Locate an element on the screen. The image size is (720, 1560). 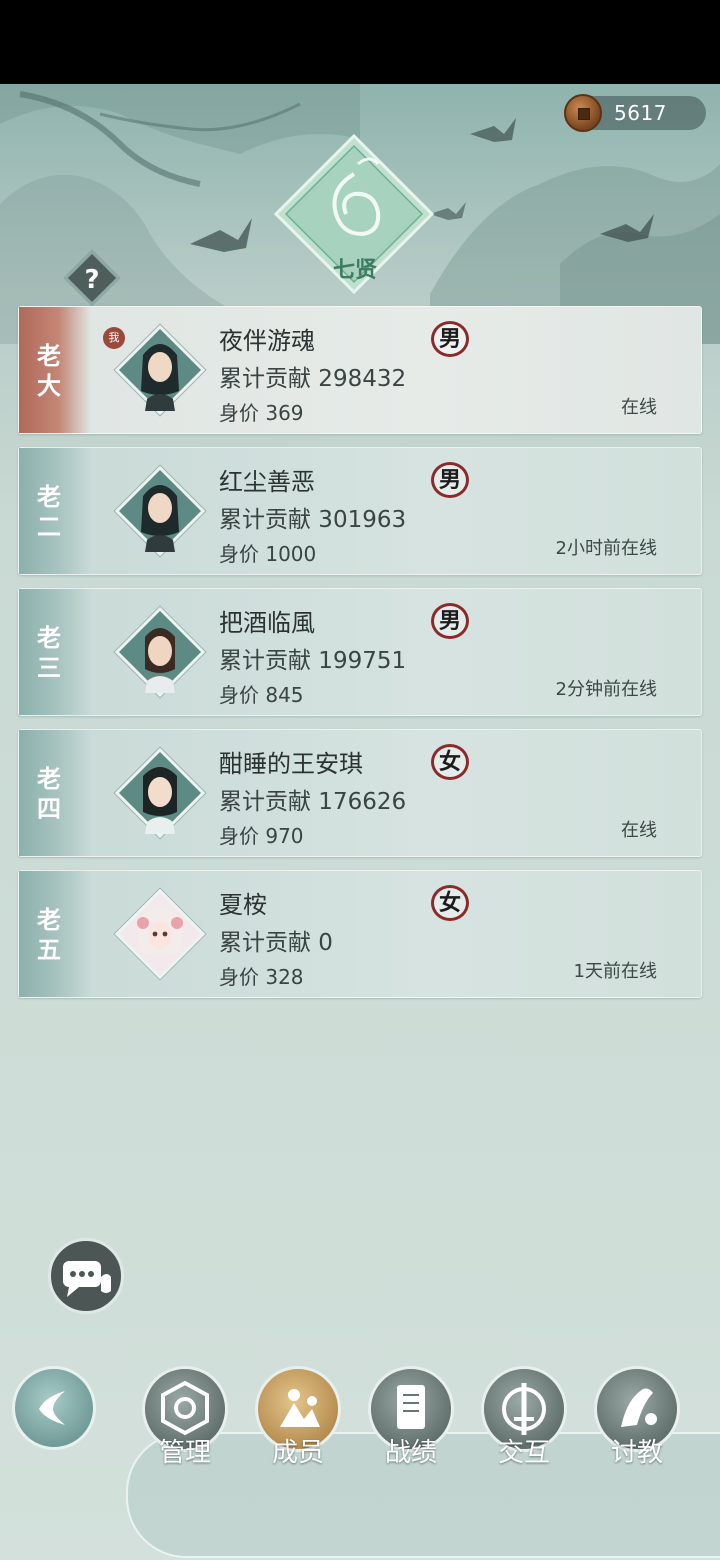
member-contribution: 累计贡献 298432 is located at coordinates (313, 379).